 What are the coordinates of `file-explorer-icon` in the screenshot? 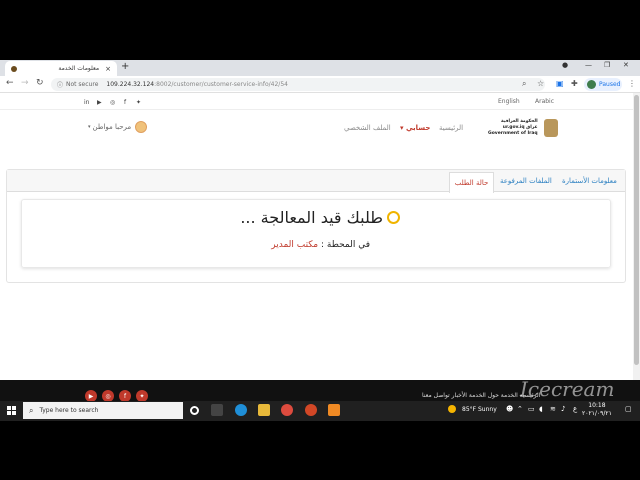 It's located at (264, 410).